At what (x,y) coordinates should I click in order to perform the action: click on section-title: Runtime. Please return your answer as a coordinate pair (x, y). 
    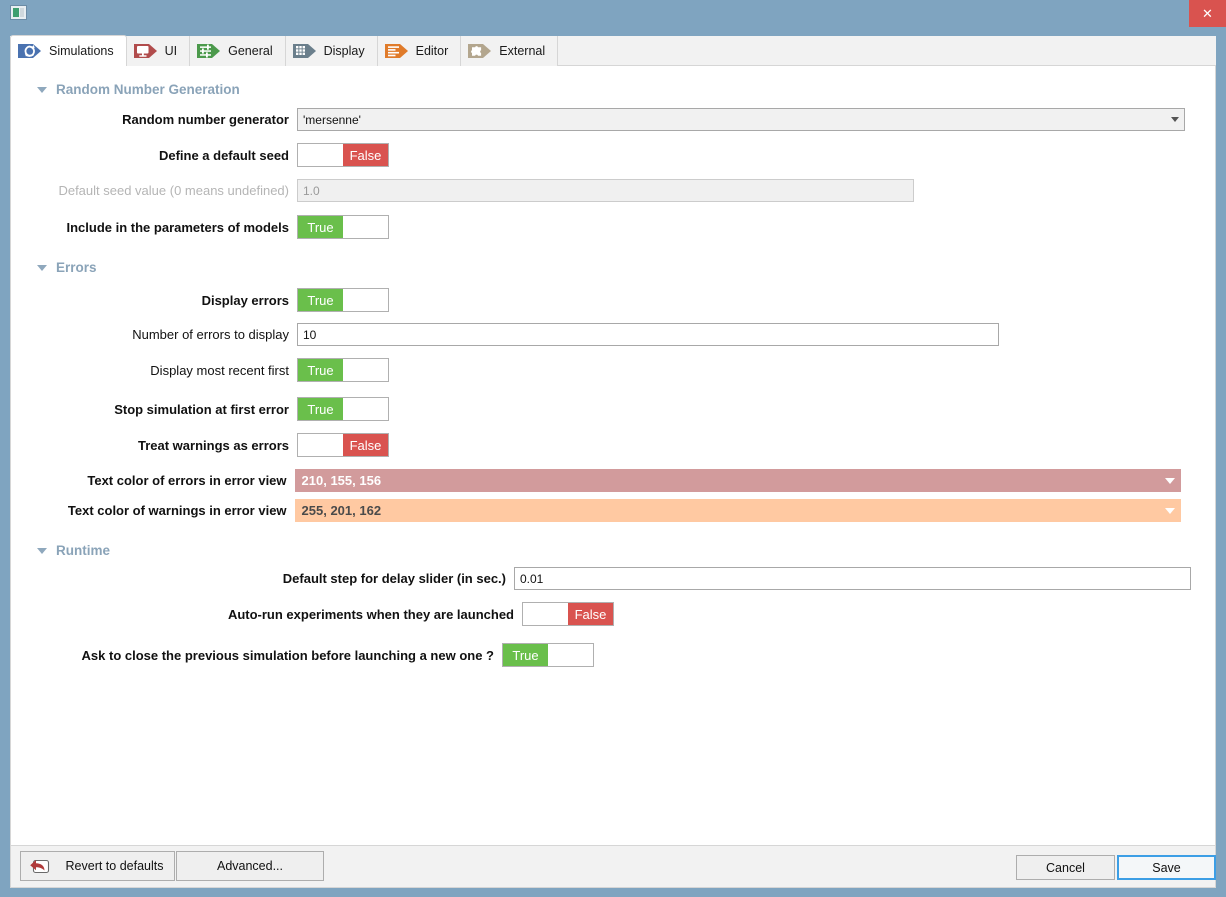
    Looking at the image, I should click on (83, 550).